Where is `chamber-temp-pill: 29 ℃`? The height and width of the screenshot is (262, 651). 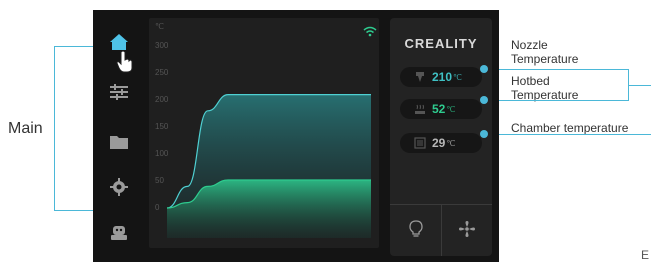 chamber-temp-pill: 29 ℃ is located at coordinates (441, 143).